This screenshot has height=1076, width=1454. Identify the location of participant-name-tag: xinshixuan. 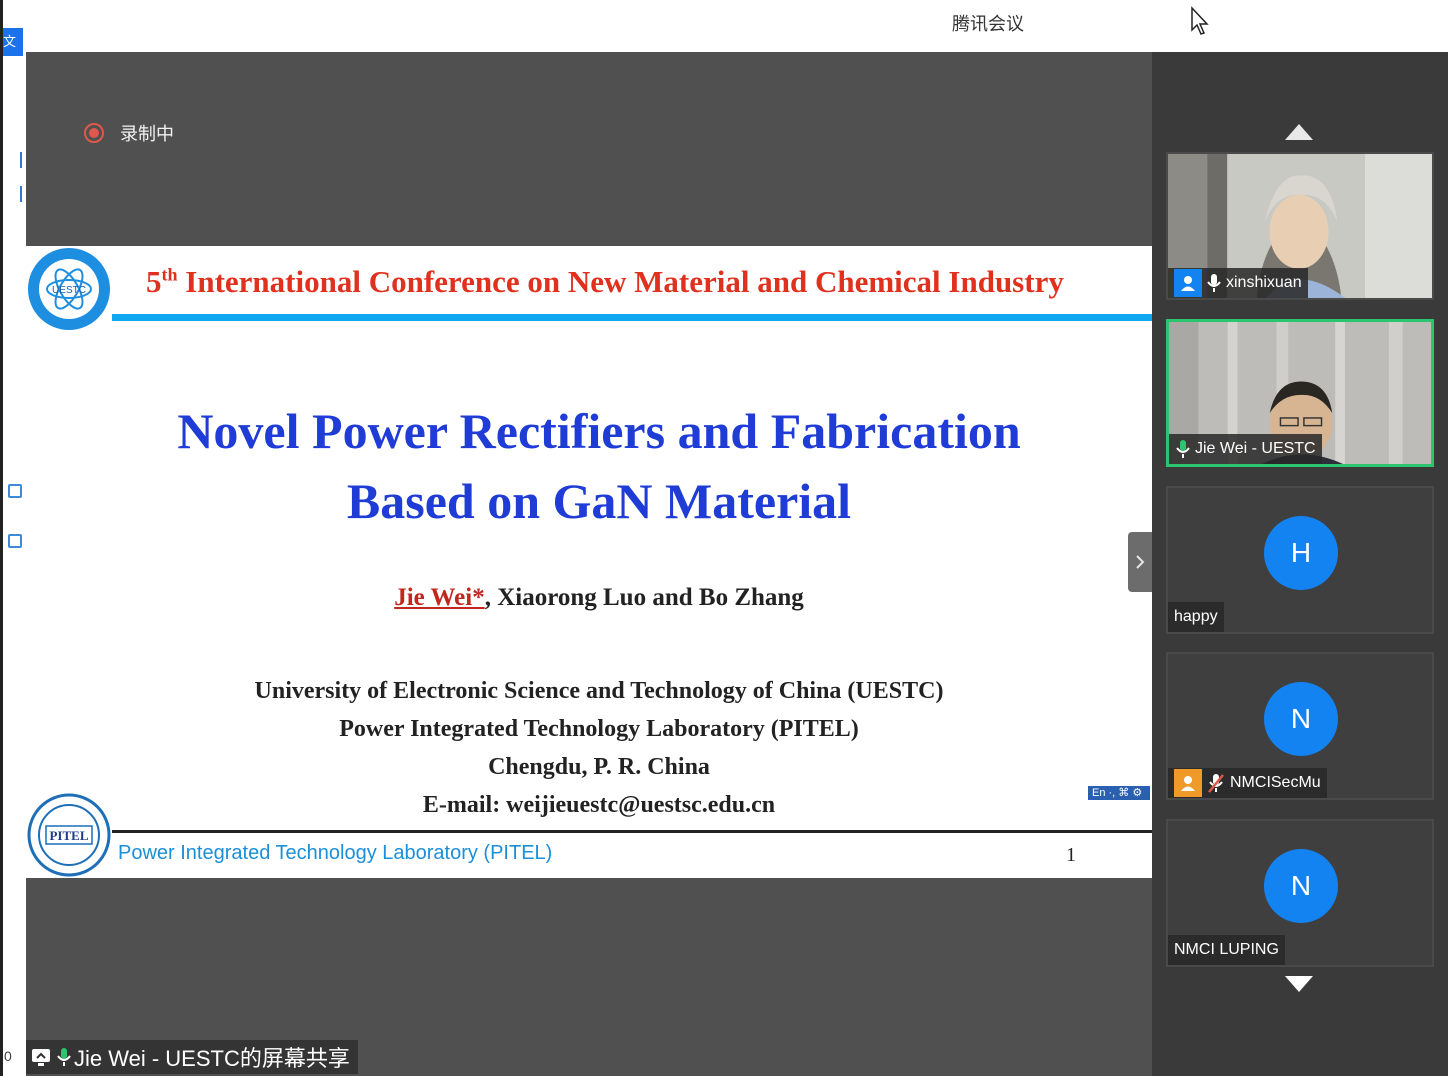
(1238, 283).